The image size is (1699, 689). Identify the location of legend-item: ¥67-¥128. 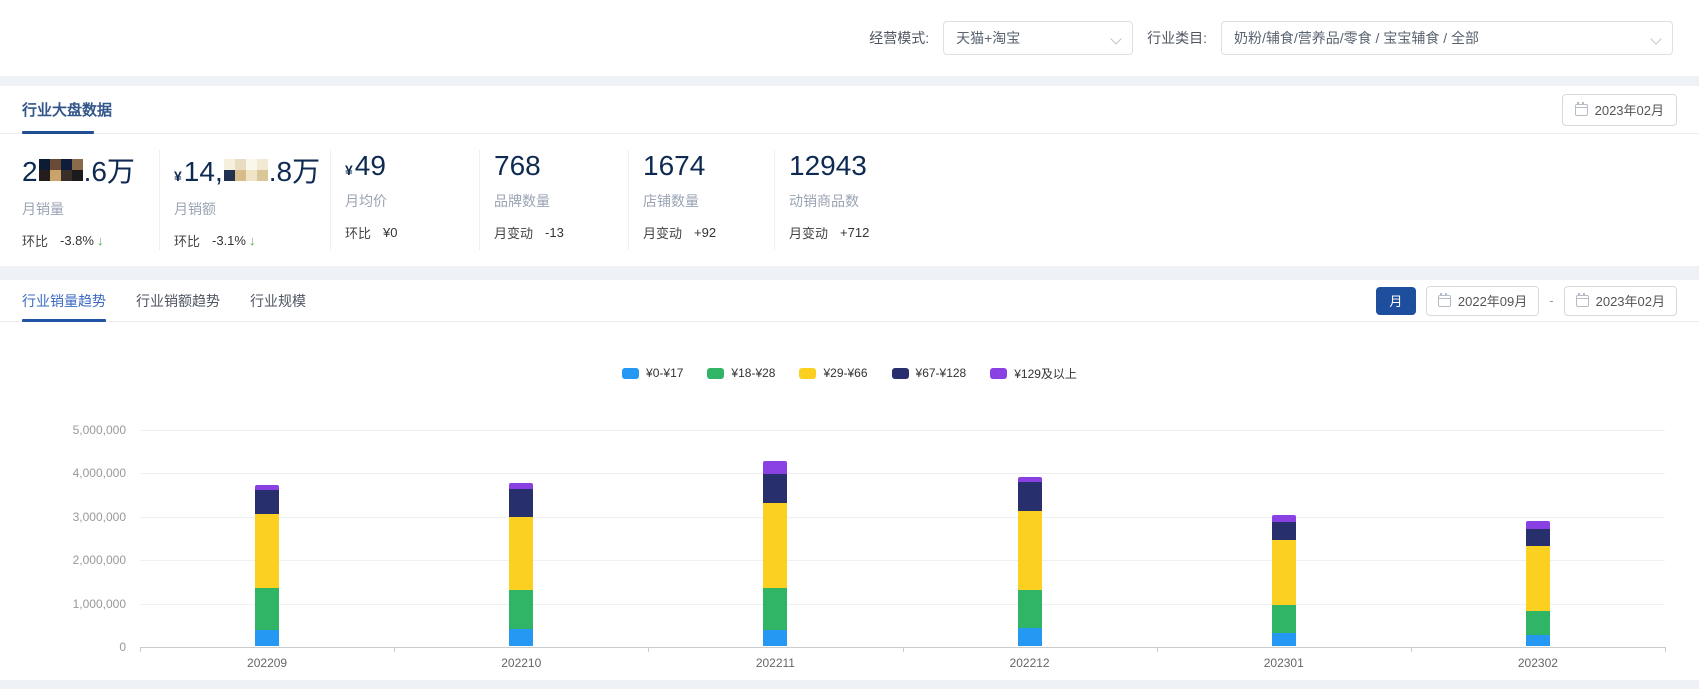
(929, 373).